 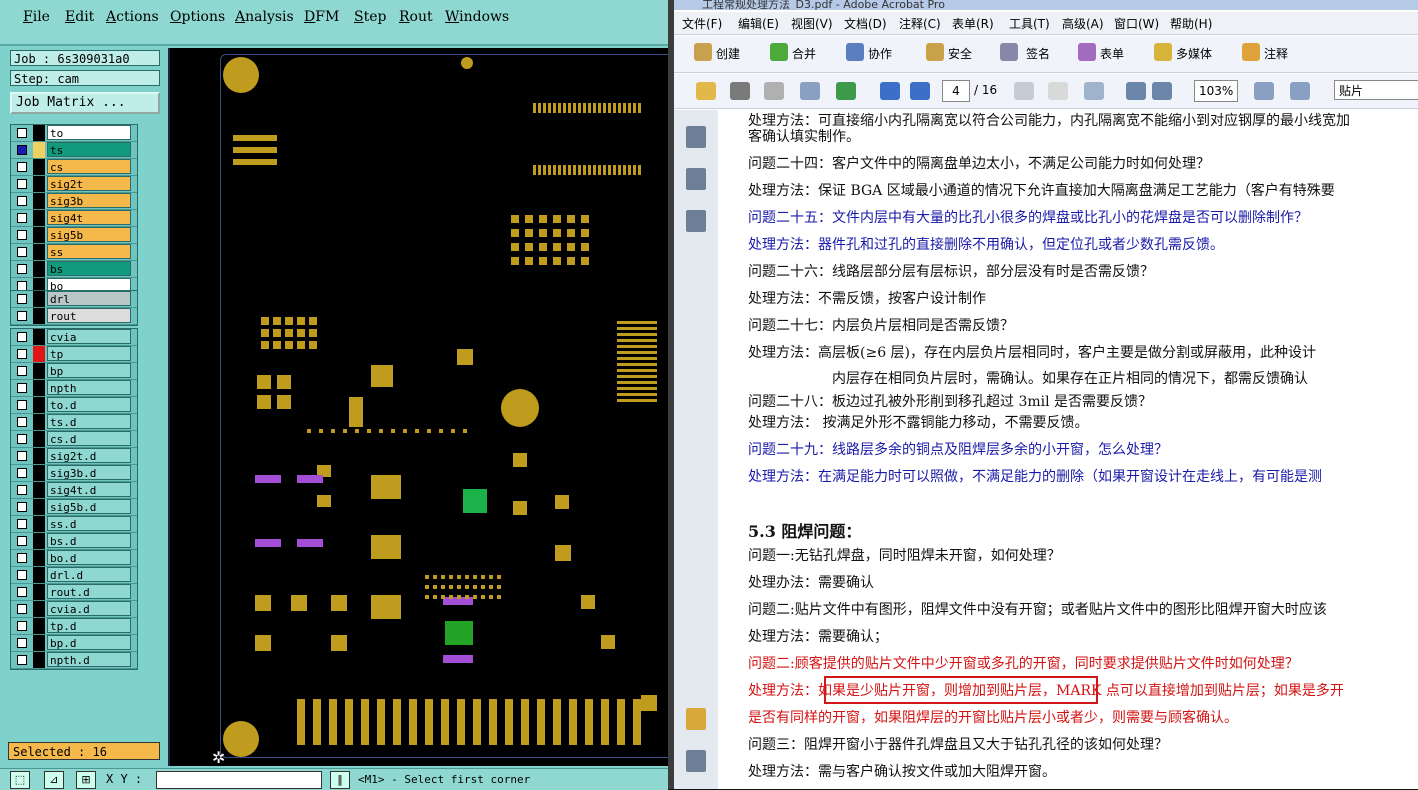 What do you see at coordinates (79, 17) in the screenshot?
I see `menu-edit: Edit` at bounding box center [79, 17].